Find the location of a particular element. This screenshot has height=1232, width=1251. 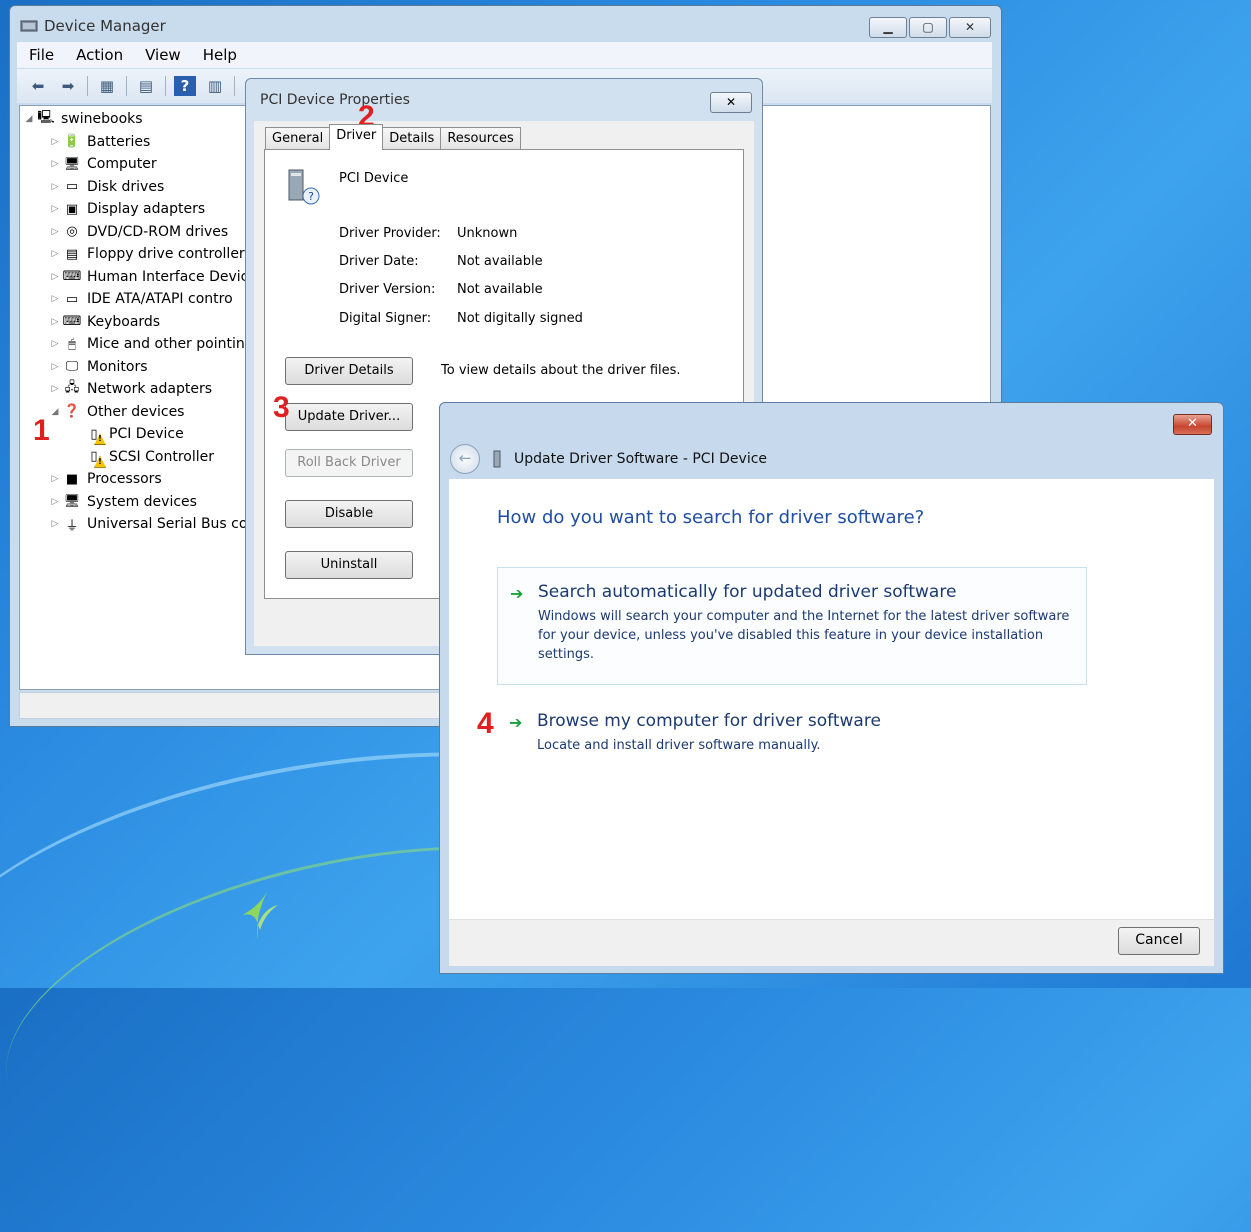

tree-item-label: IDE ATA/ATAPI contro is located at coordinates (160, 299).